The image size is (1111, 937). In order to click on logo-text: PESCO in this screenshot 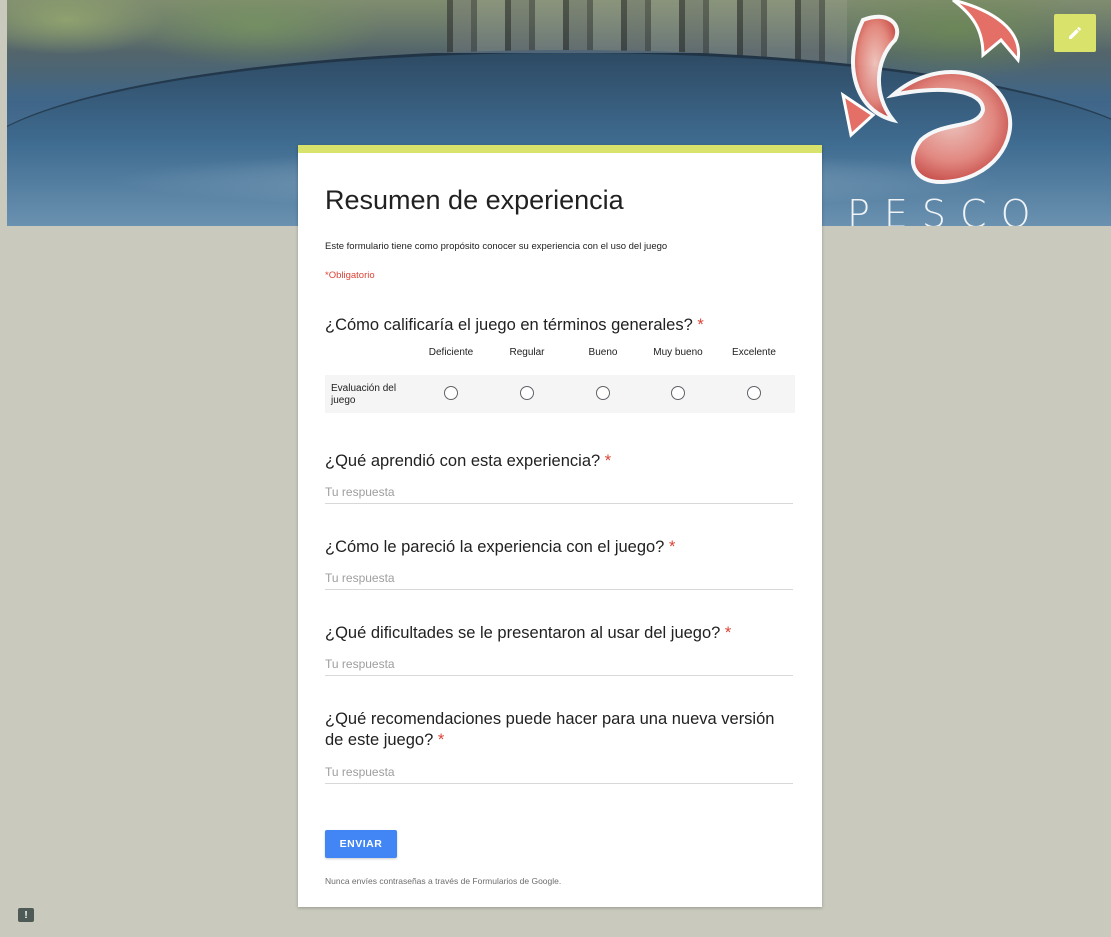, I will do `click(946, 209)`.